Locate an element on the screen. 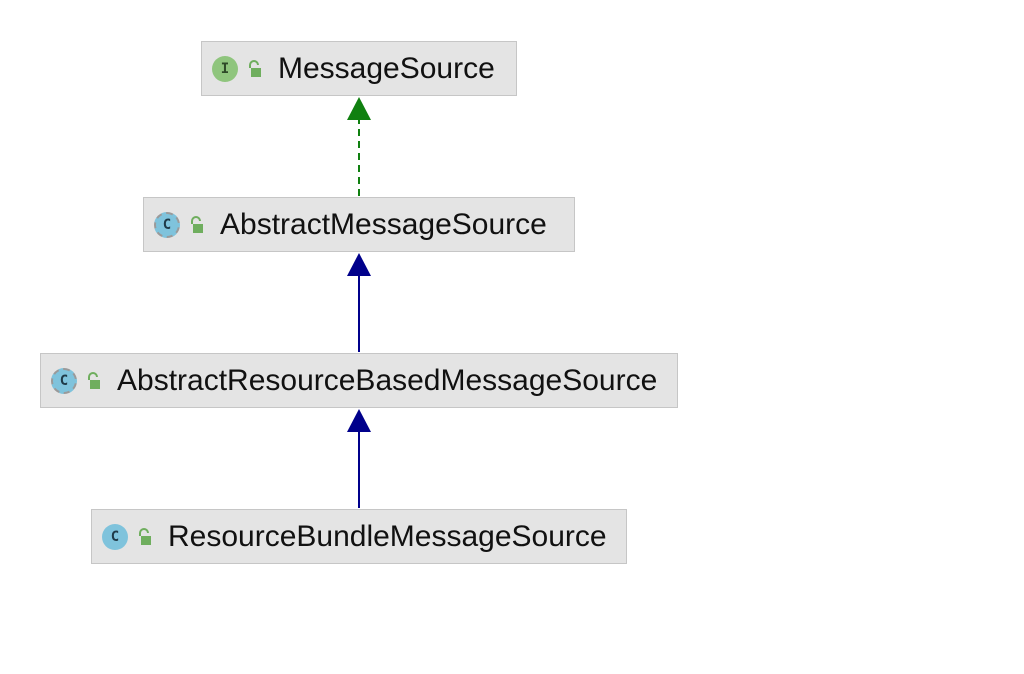 Image resolution: width=1024 pixels, height=674 pixels. node-abstract-resource-based-message-source: C AbstractResourceBasedMessageSource is located at coordinates (359, 380).